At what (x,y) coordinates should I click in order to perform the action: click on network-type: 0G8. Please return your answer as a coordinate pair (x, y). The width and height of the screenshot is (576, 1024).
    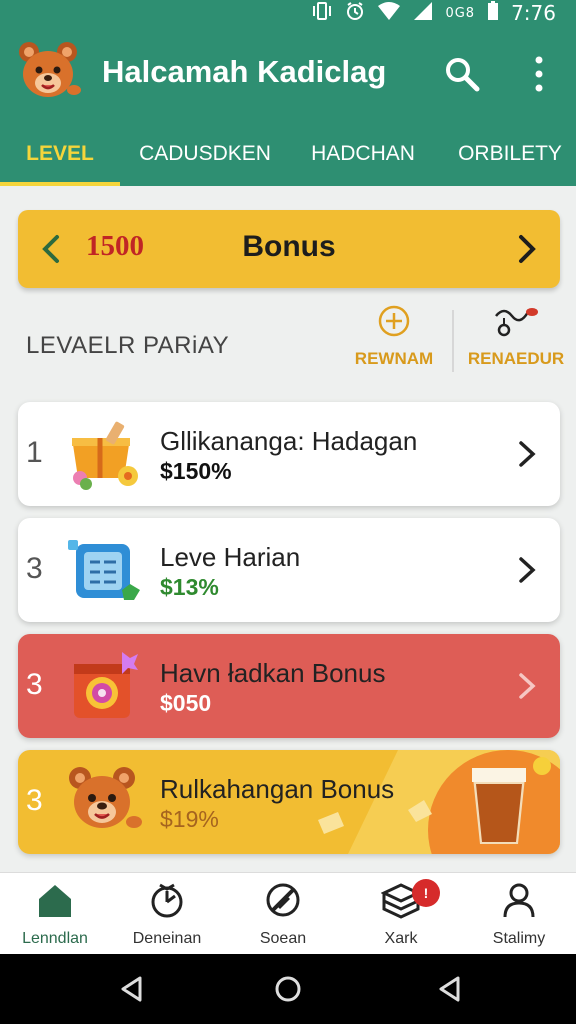
    Looking at the image, I should click on (460, 13).